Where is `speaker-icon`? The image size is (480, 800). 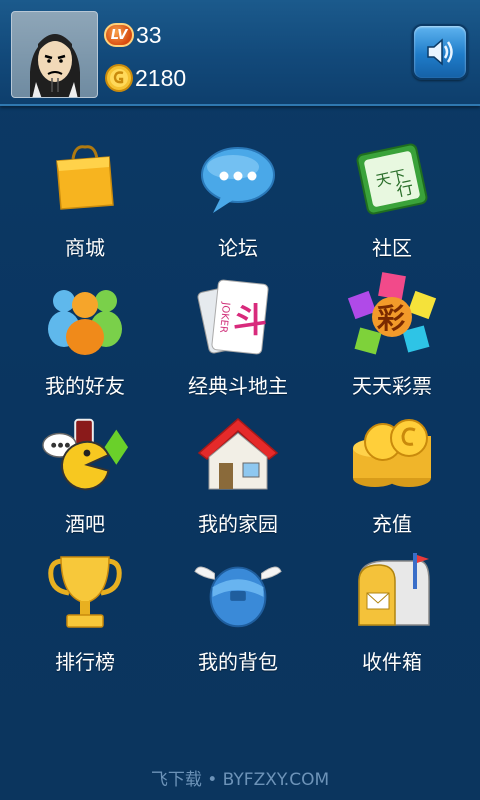 speaker-icon is located at coordinates (440, 52).